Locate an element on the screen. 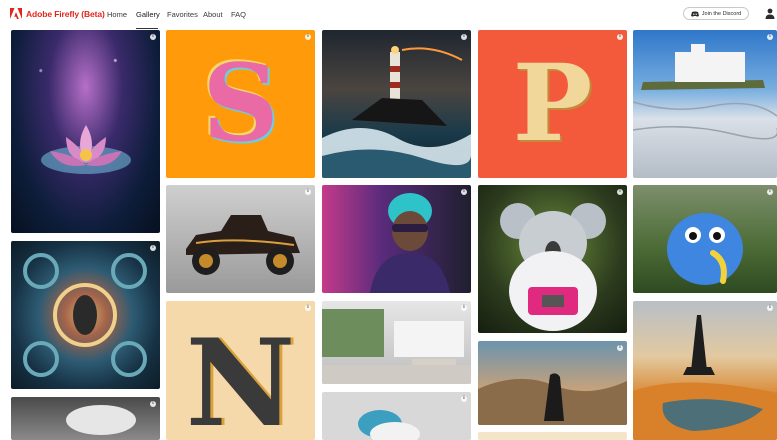 The image size is (777, 440). yarn-letter-image: S is located at coordinates (240, 102).